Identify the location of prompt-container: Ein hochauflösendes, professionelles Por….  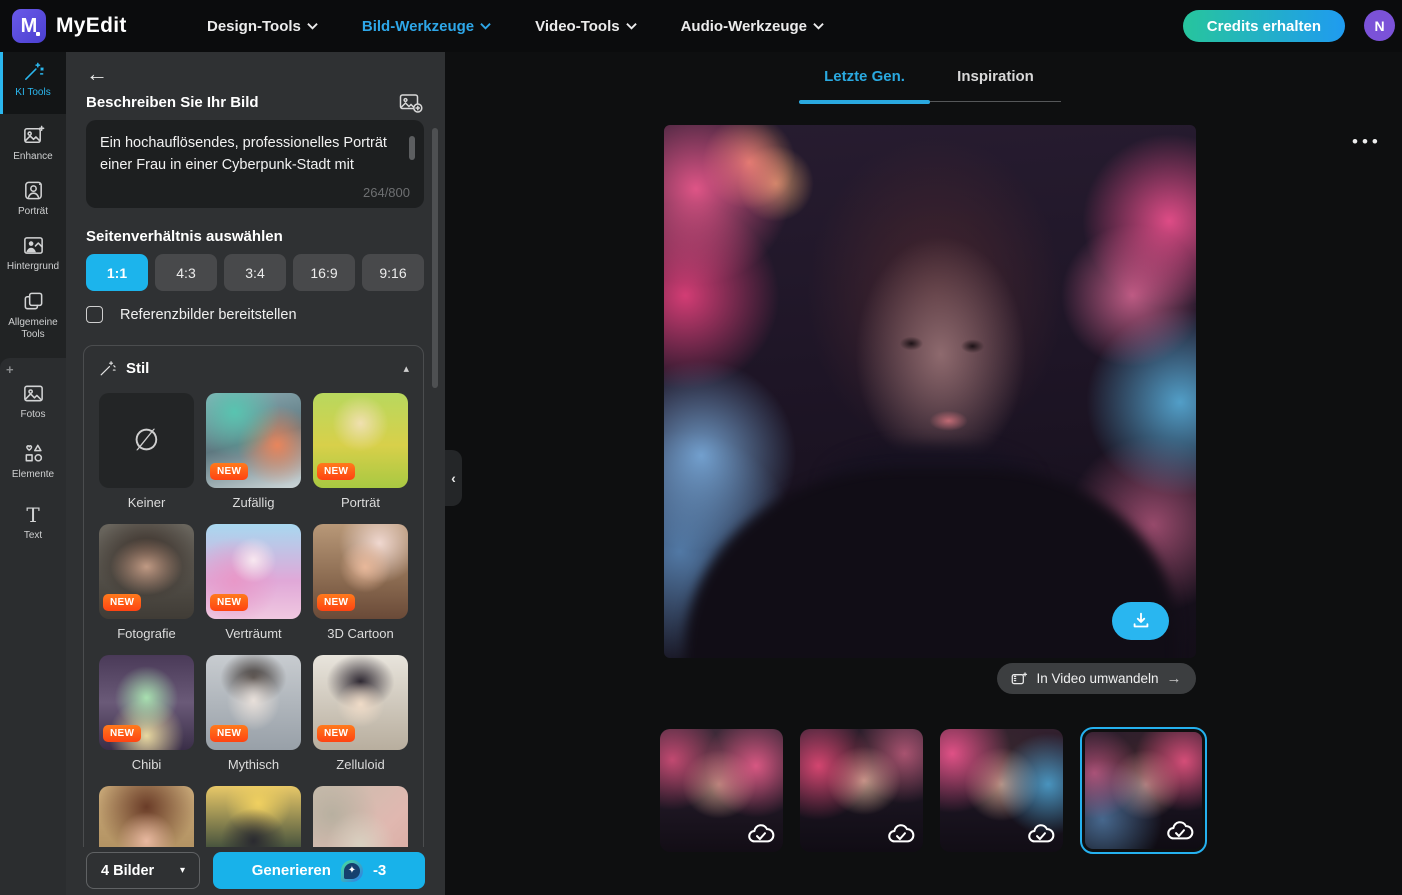
(255, 164).